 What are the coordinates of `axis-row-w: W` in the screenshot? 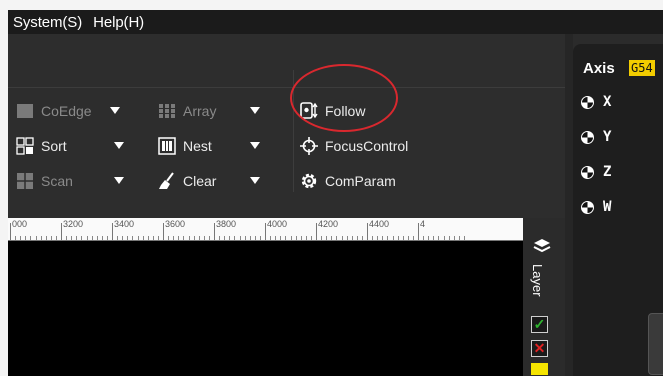 It's located at (596, 207).